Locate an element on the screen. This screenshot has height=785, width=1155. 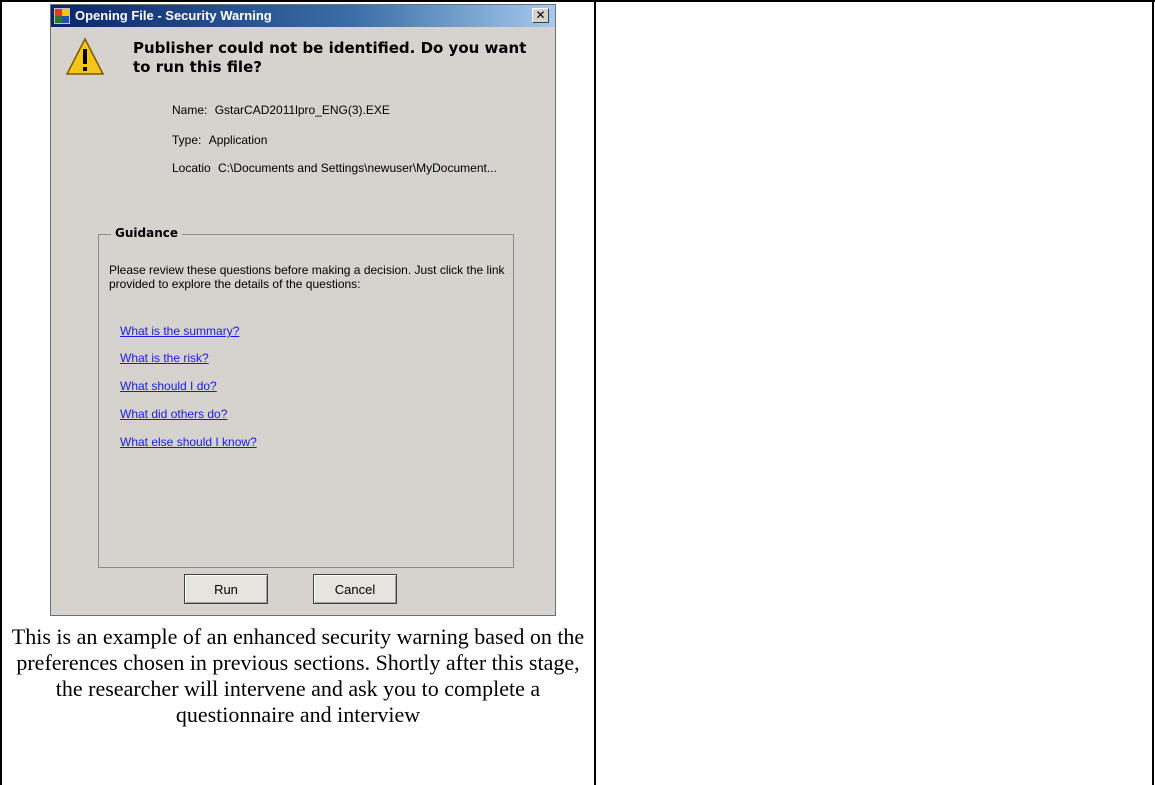
link-summary: What is the summary? is located at coordinates (179, 331).